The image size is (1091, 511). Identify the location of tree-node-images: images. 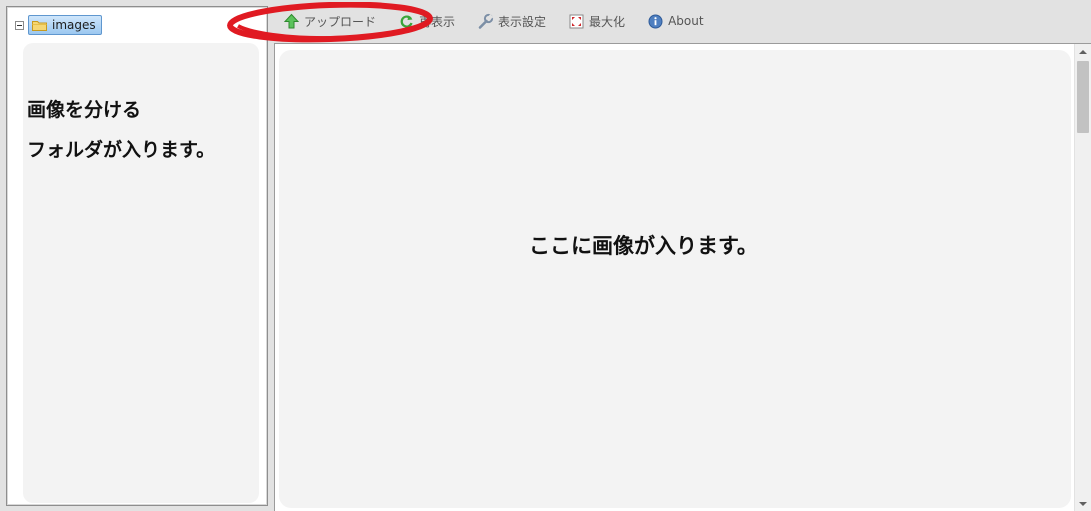
(65, 25).